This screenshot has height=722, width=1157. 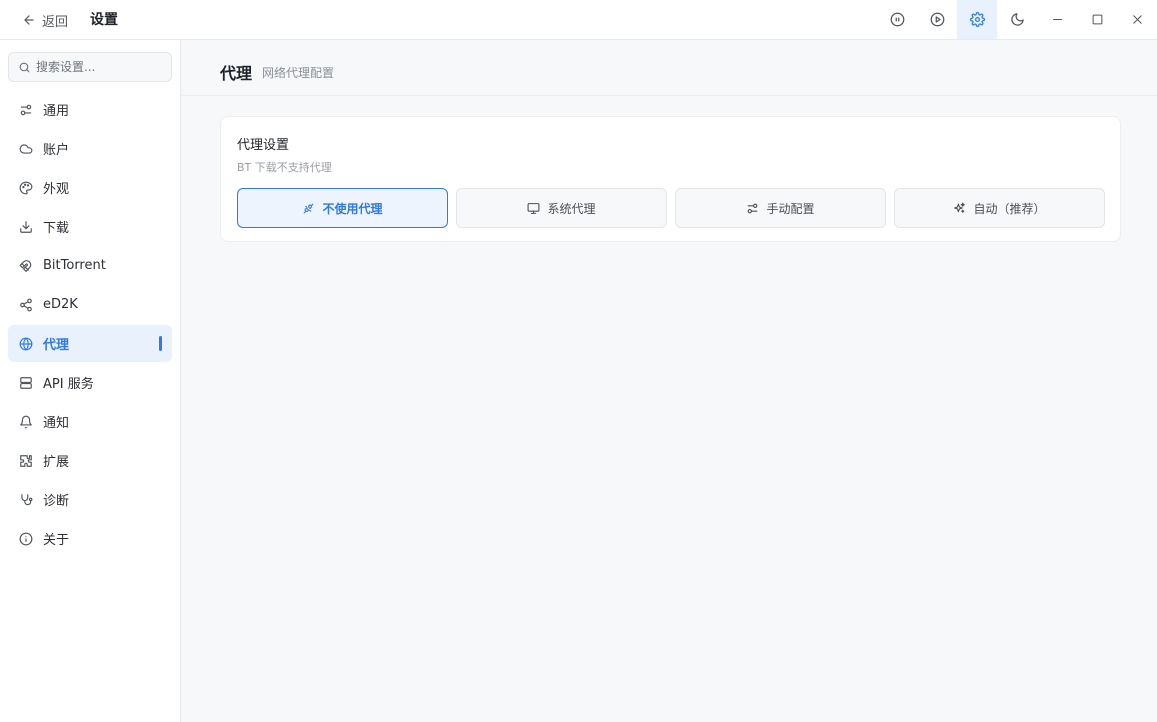 I want to click on theme-toggle-button, so click(x=1017, y=19).